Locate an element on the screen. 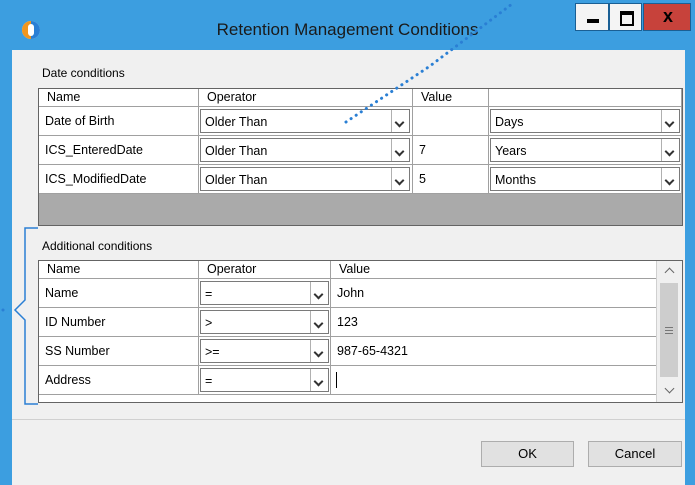 The height and width of the screenshot is (485, 695). date-grid-header: Name Operator Value is located at coordinates (360, 98).